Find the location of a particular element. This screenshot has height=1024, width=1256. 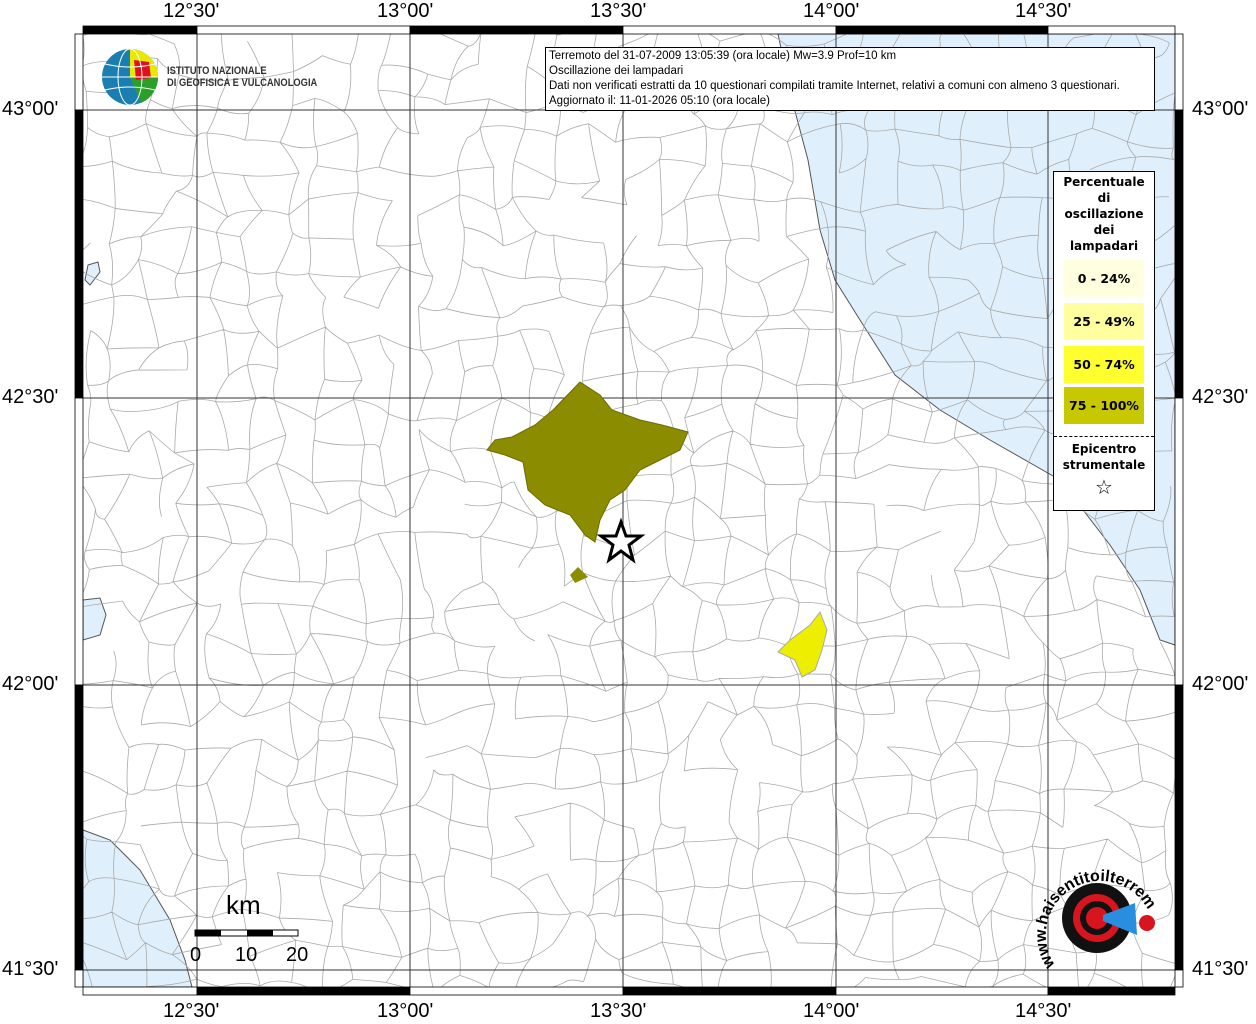

scale-tick: 10 is located at coordinates (246, 955).